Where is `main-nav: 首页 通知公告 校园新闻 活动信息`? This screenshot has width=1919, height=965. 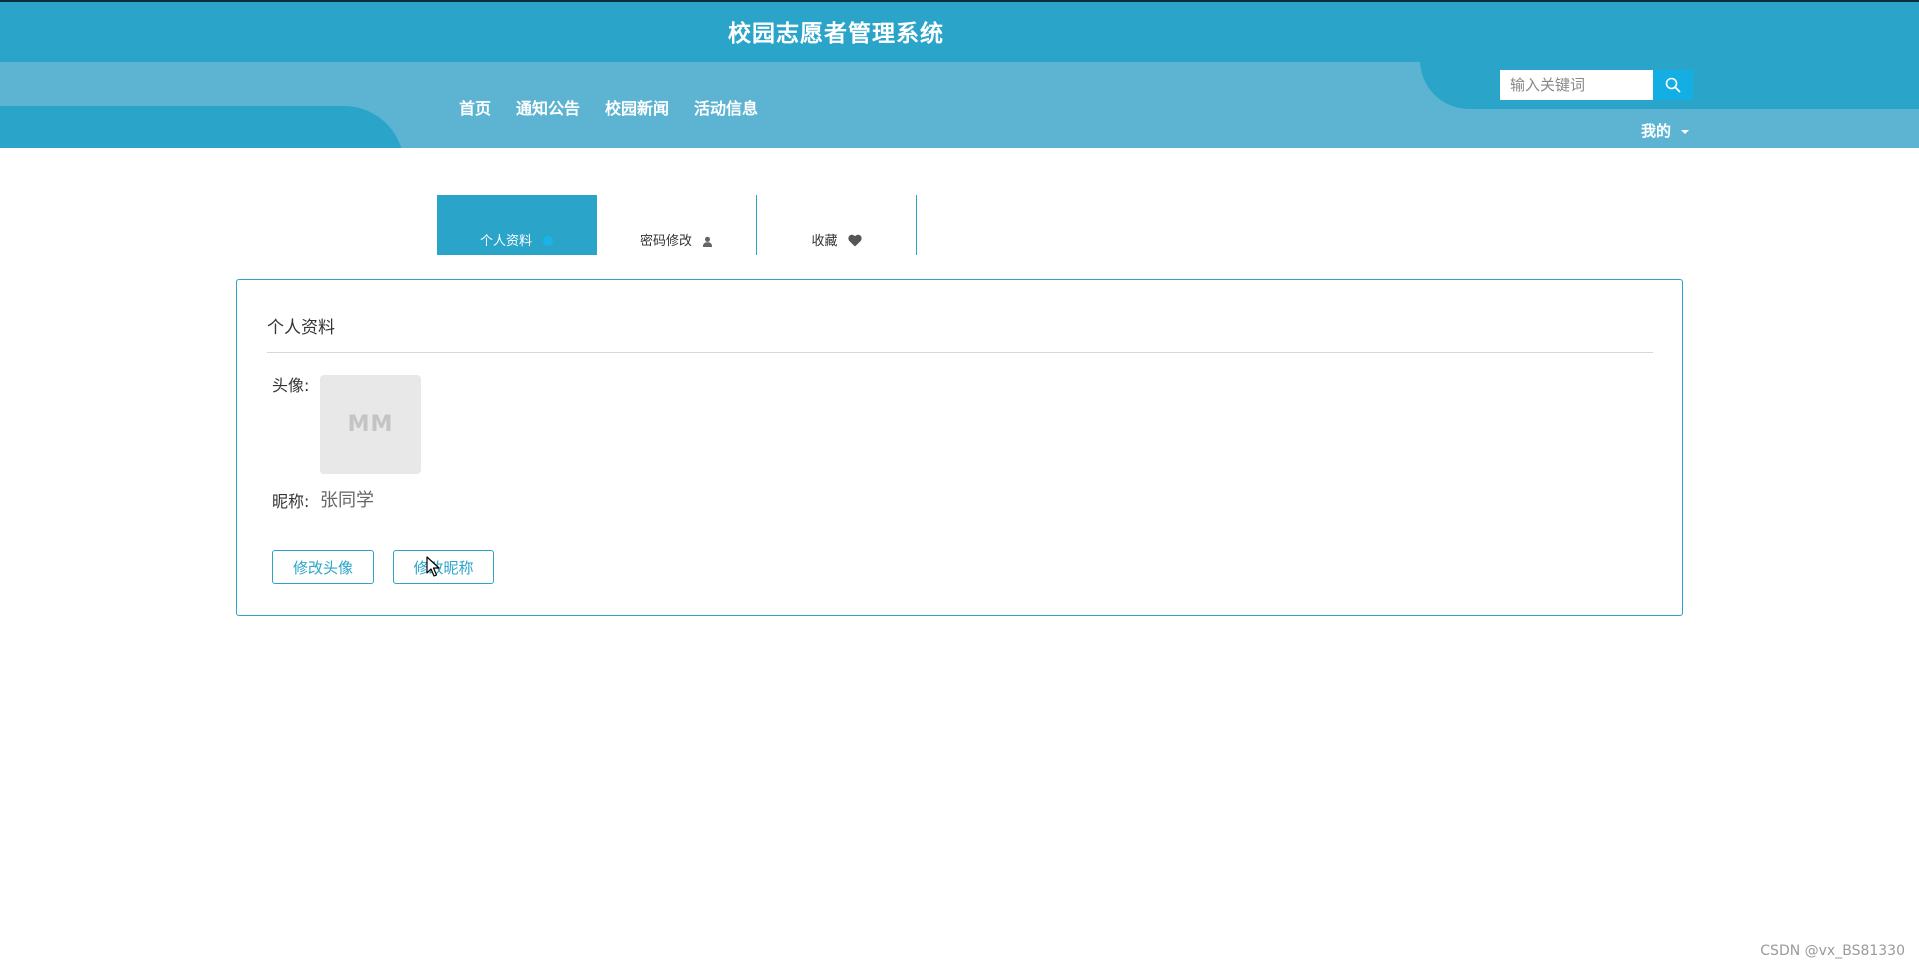 main-nav: 首页 通知公告 校园新闻 活动信息 is located at coordinates (608, 107).